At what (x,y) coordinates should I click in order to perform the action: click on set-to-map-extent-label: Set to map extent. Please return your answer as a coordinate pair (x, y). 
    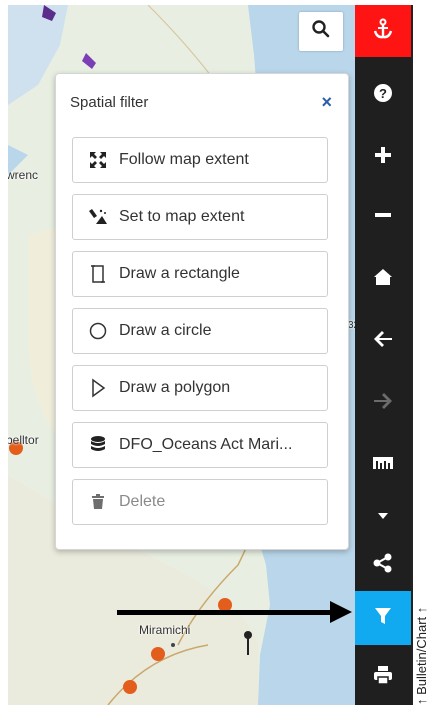
    Looking at the image, I should click on (182, 216).